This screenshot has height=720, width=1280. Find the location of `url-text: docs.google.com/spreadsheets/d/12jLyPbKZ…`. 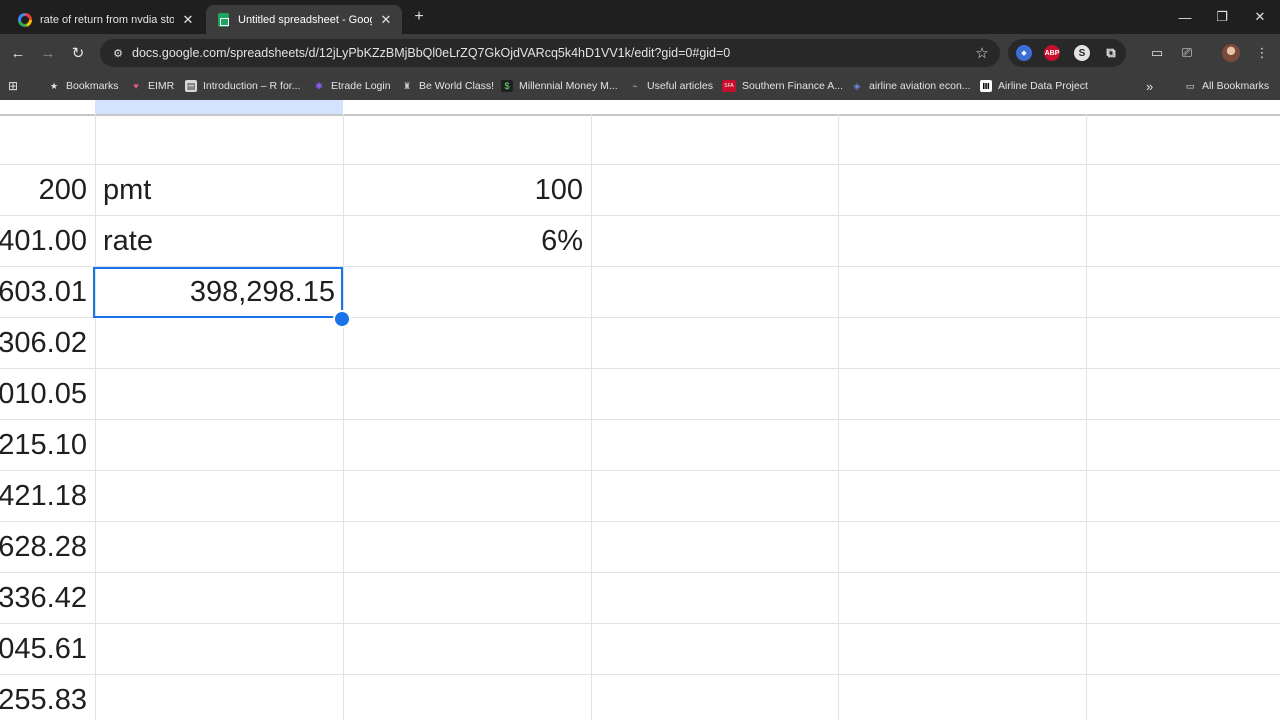

url-text: docs.google.com/spreadsheets/d/12jLyPbKZ… is located at coordinates (552, 53).